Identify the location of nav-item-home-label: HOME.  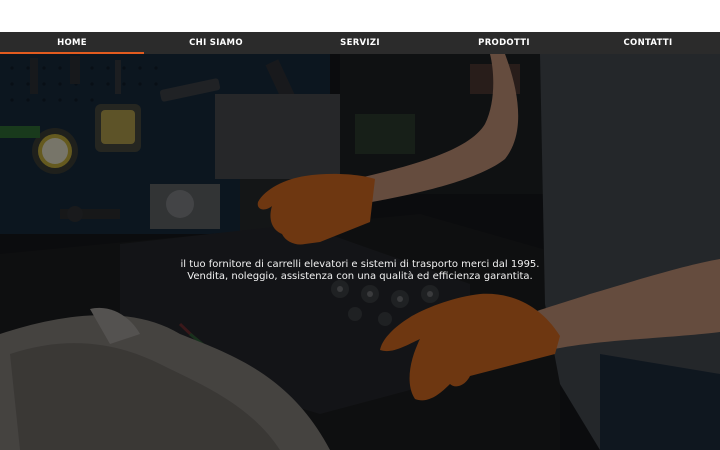
(72, 43).